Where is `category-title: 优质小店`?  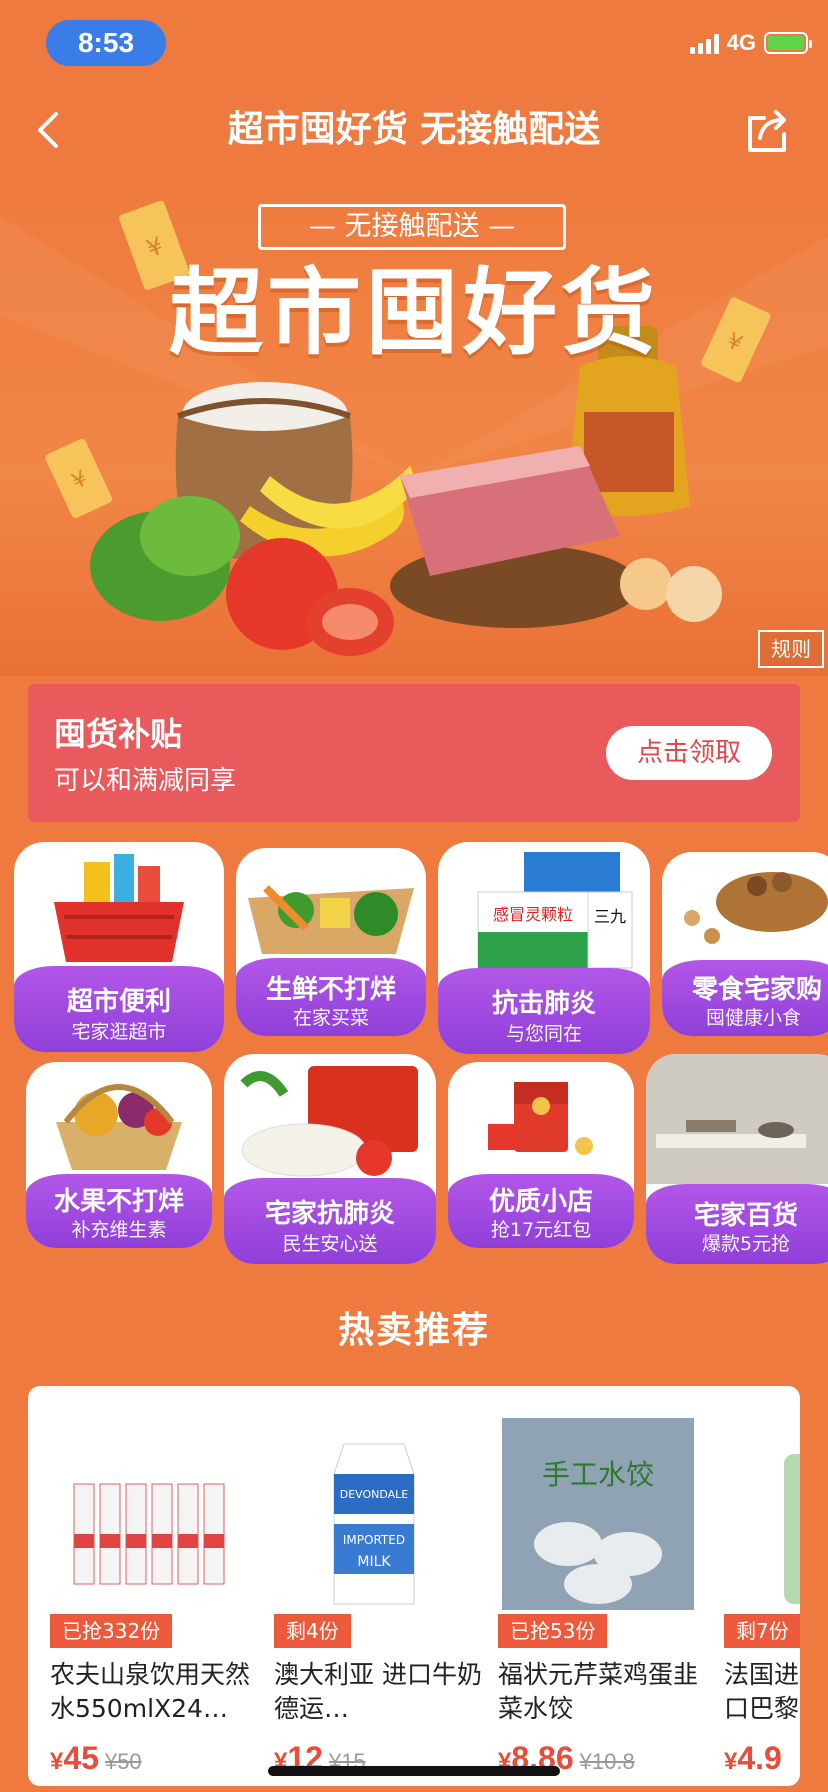 category-title: 优质小店 is located at coordinates (540, 1202).